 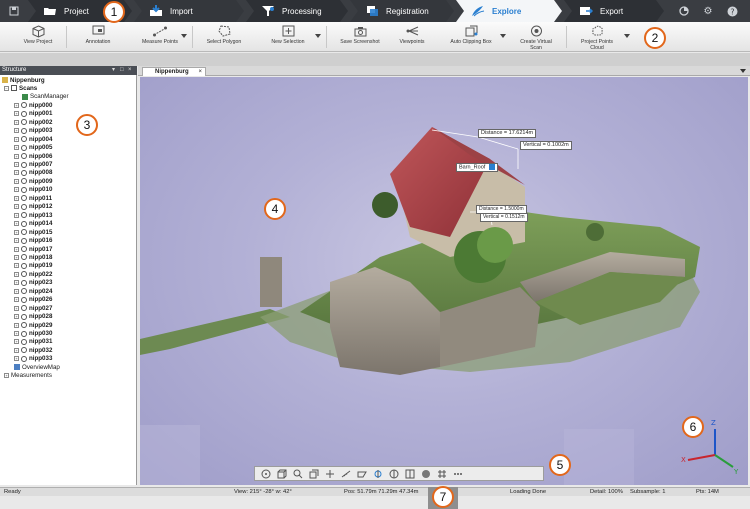 I want to click on layers-icon, so click(x=394, y=473).